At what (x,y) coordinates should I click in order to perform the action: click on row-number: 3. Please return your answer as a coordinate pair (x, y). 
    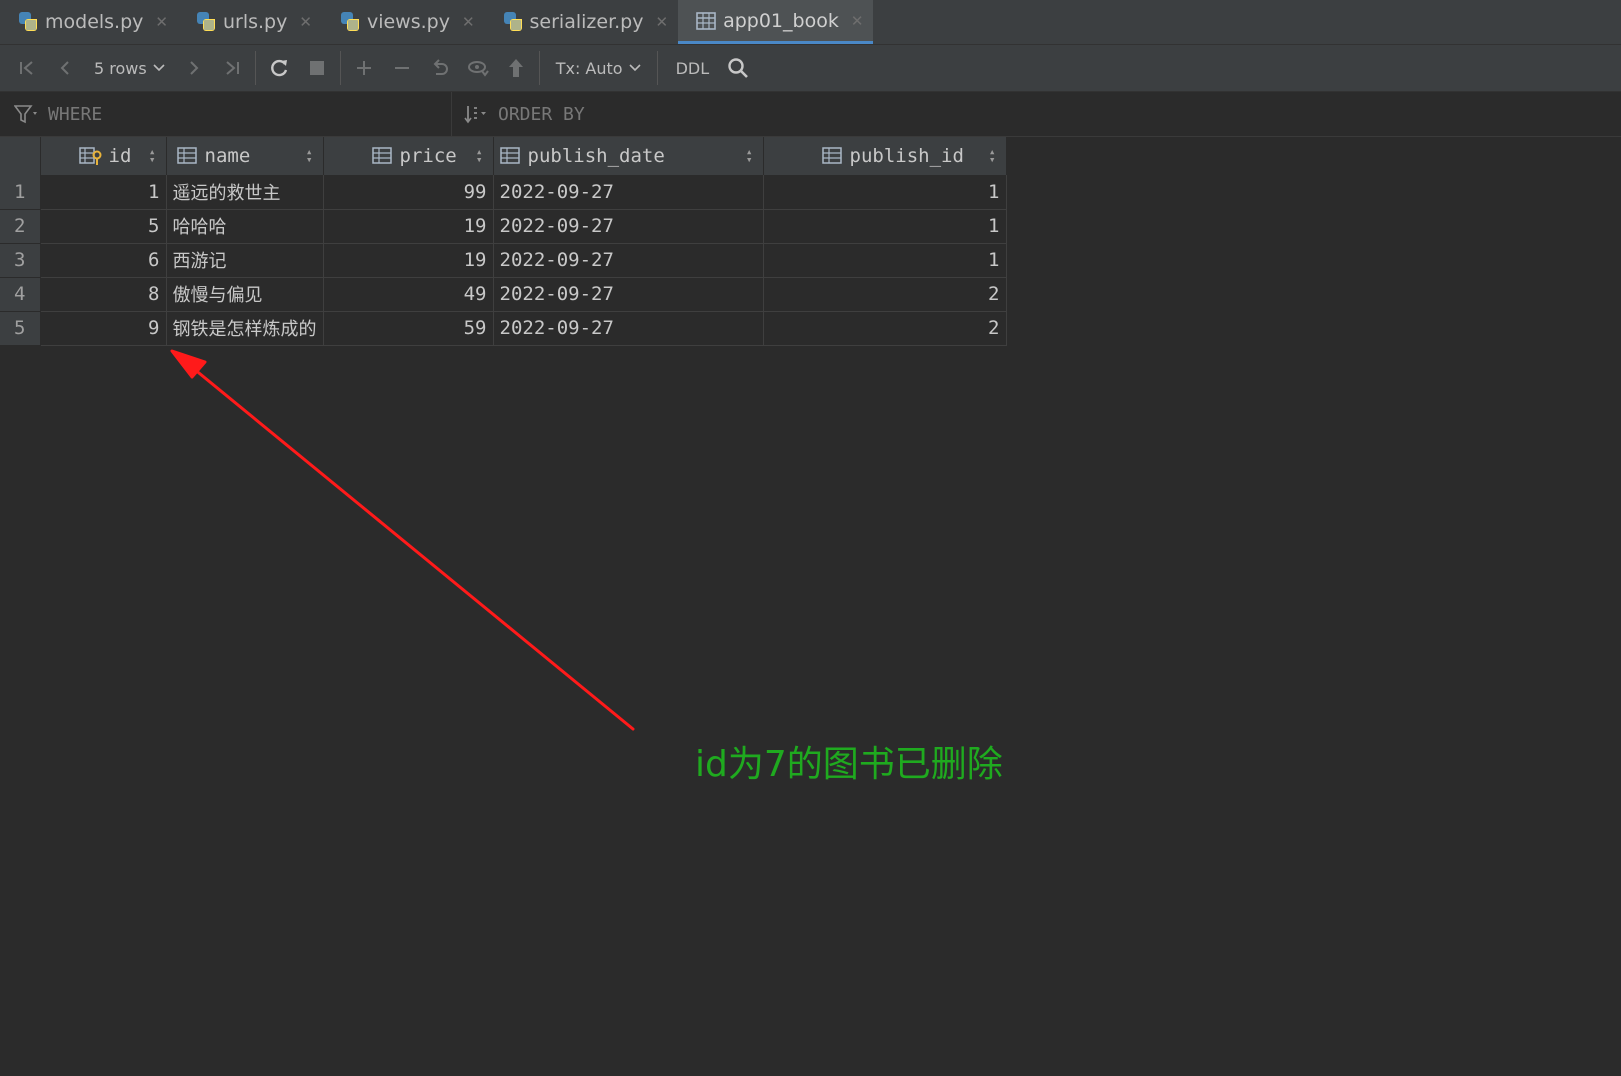
    Looking at the image, I should click on (20, 260).